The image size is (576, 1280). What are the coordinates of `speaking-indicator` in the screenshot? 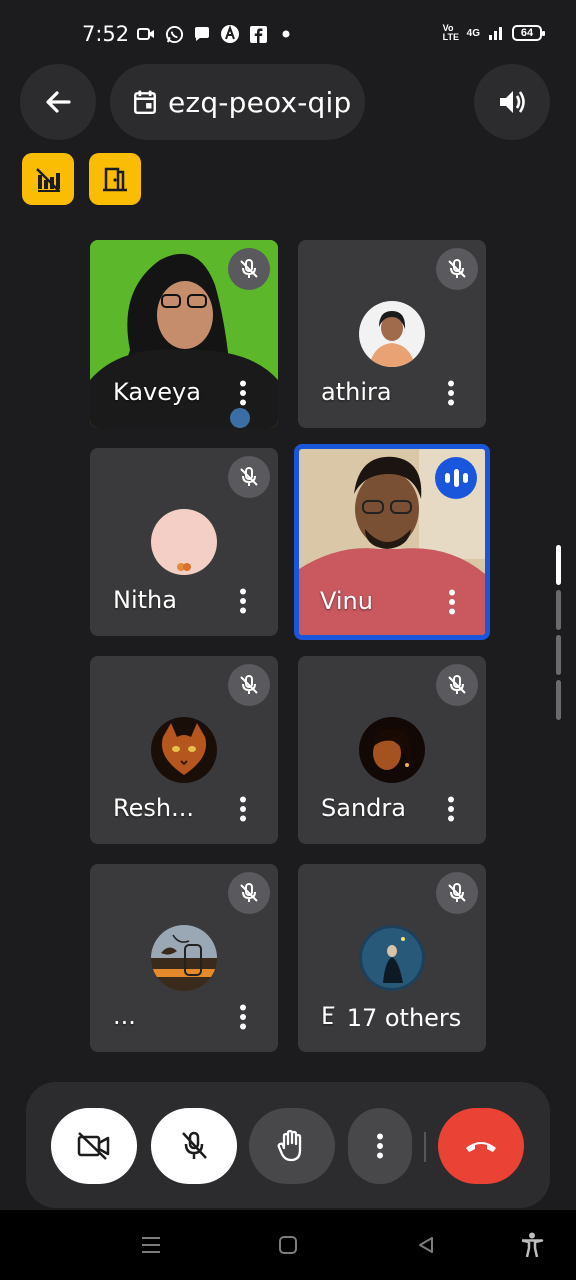 It's located at (456, 478).